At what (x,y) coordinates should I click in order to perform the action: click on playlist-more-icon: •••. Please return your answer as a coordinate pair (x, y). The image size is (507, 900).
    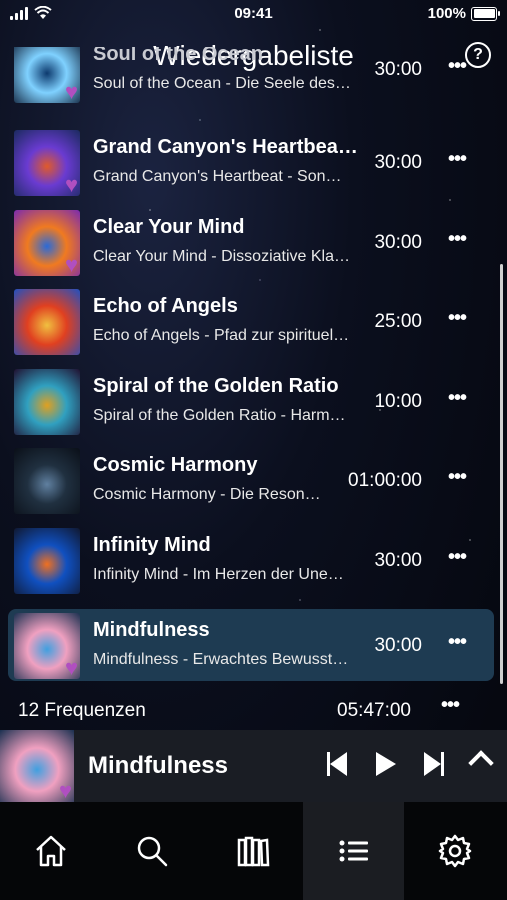
    Looking at the image, I should click on (450, 705).